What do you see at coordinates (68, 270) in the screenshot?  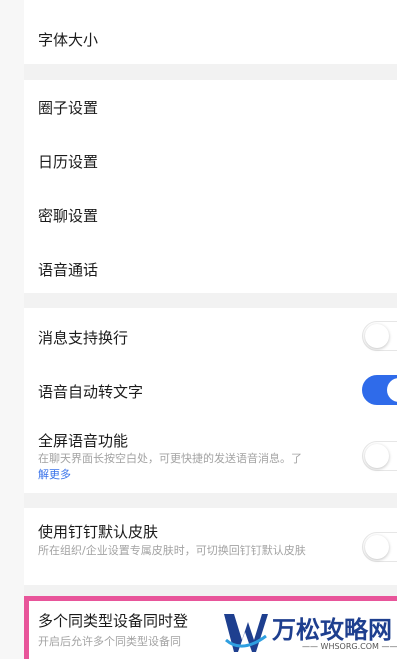 I see `voice-call-label: 语音通话` at bounding box center [68, 270].